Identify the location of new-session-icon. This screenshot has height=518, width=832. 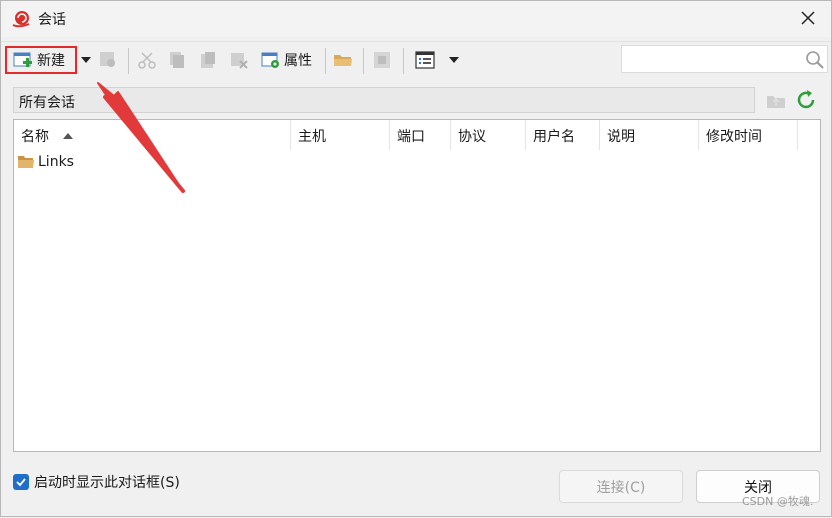
(22, 59).